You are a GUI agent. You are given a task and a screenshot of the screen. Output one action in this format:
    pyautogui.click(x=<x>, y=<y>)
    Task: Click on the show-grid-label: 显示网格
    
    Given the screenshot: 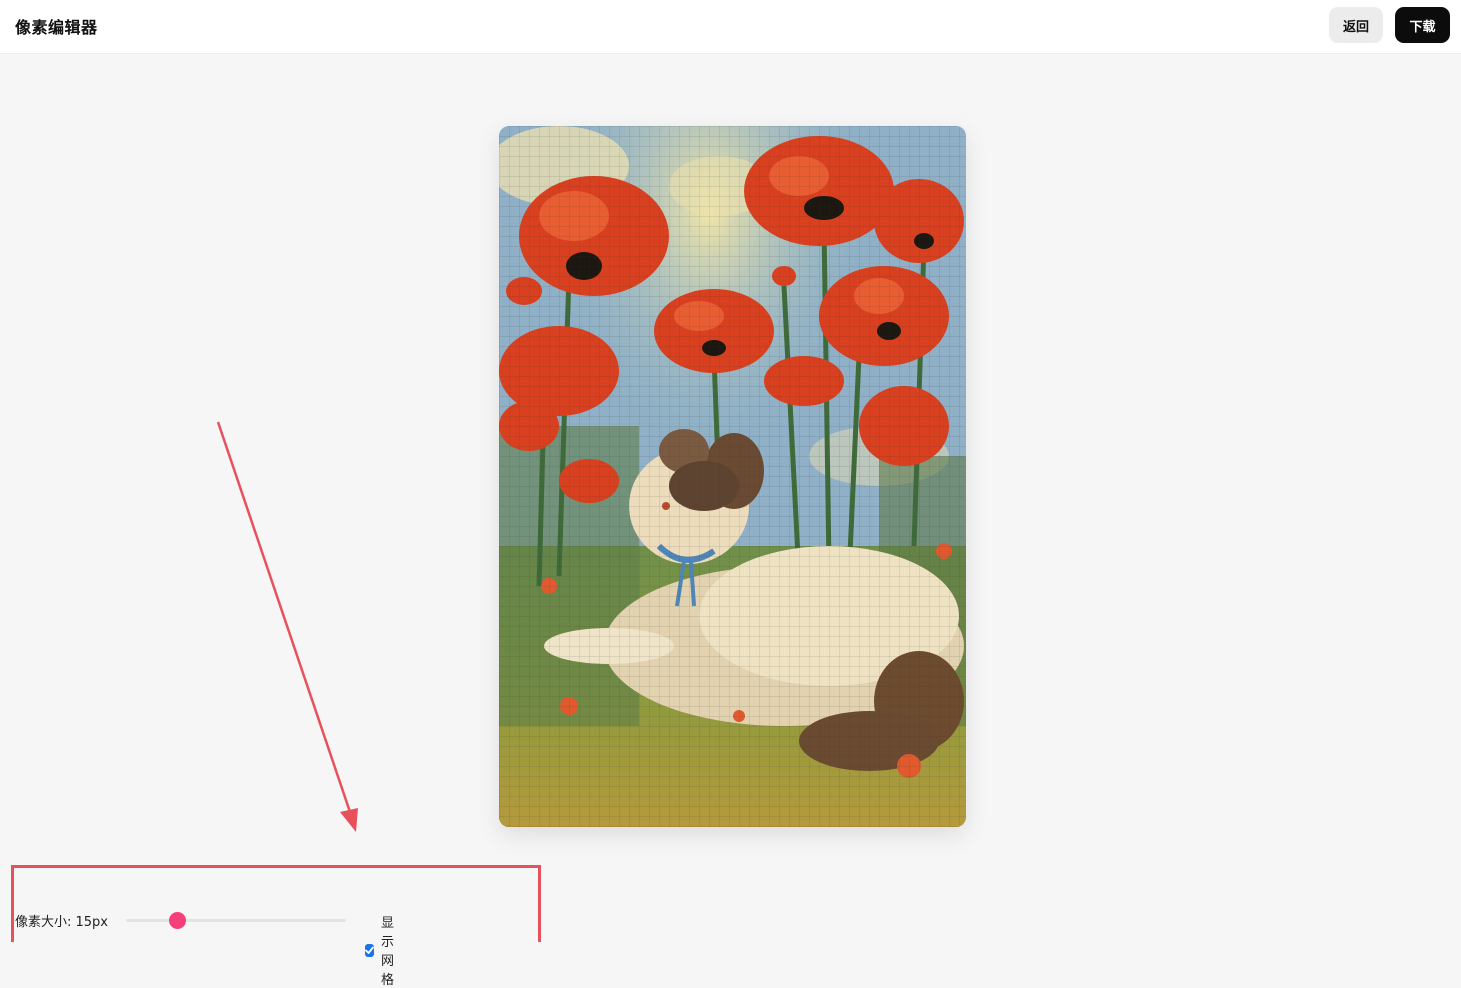 What is the action you would take?
    pyautogui.click(x=388, y=952)
    